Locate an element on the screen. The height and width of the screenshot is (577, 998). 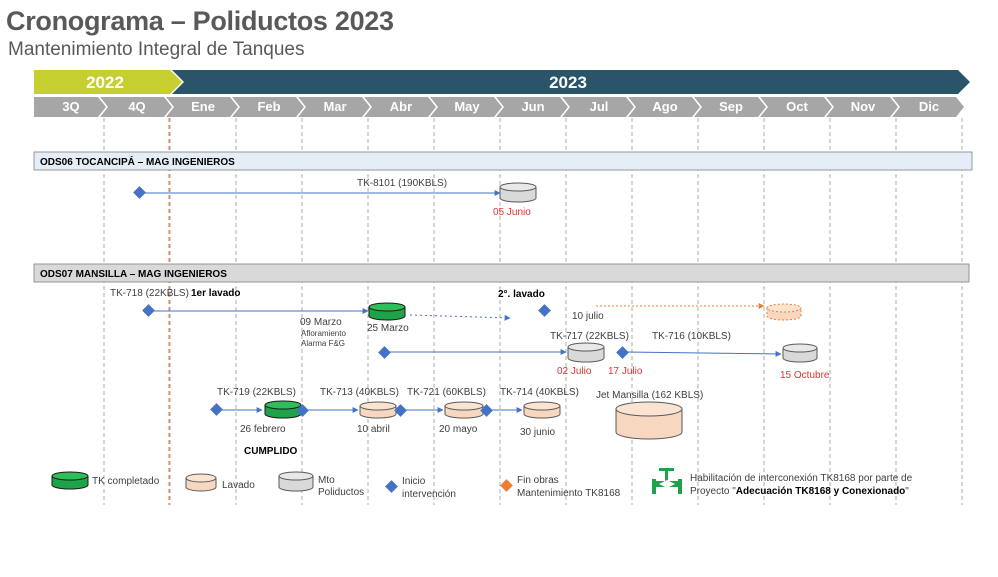
tk718-dotted-arrow is located at coordinates (460, 317).